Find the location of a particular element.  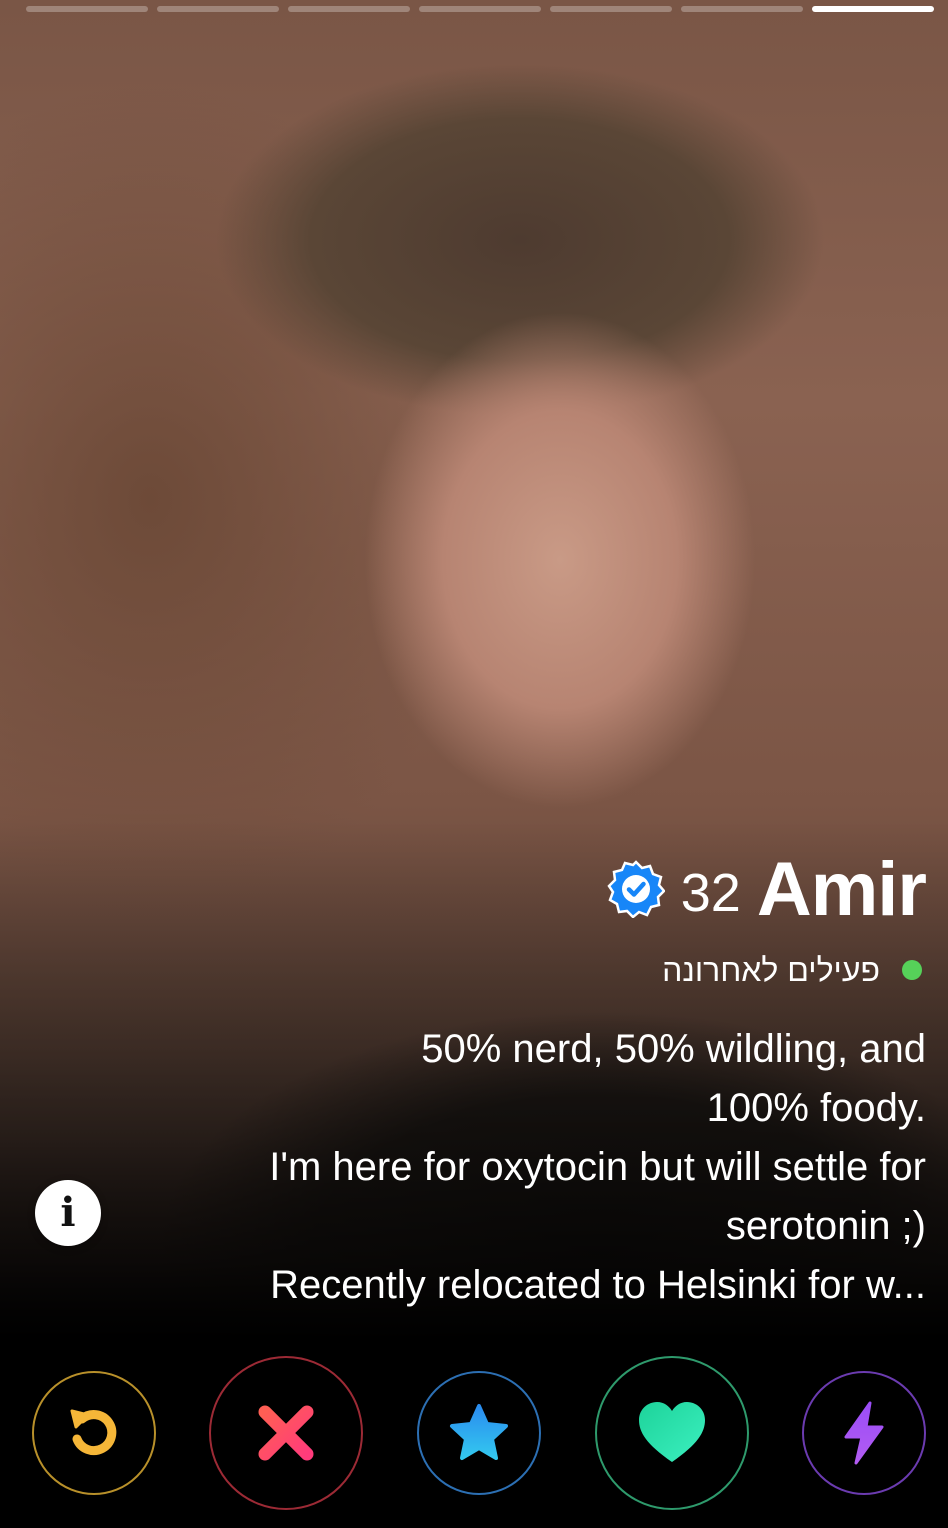

nope-button is located at coordinates (286, 1433).